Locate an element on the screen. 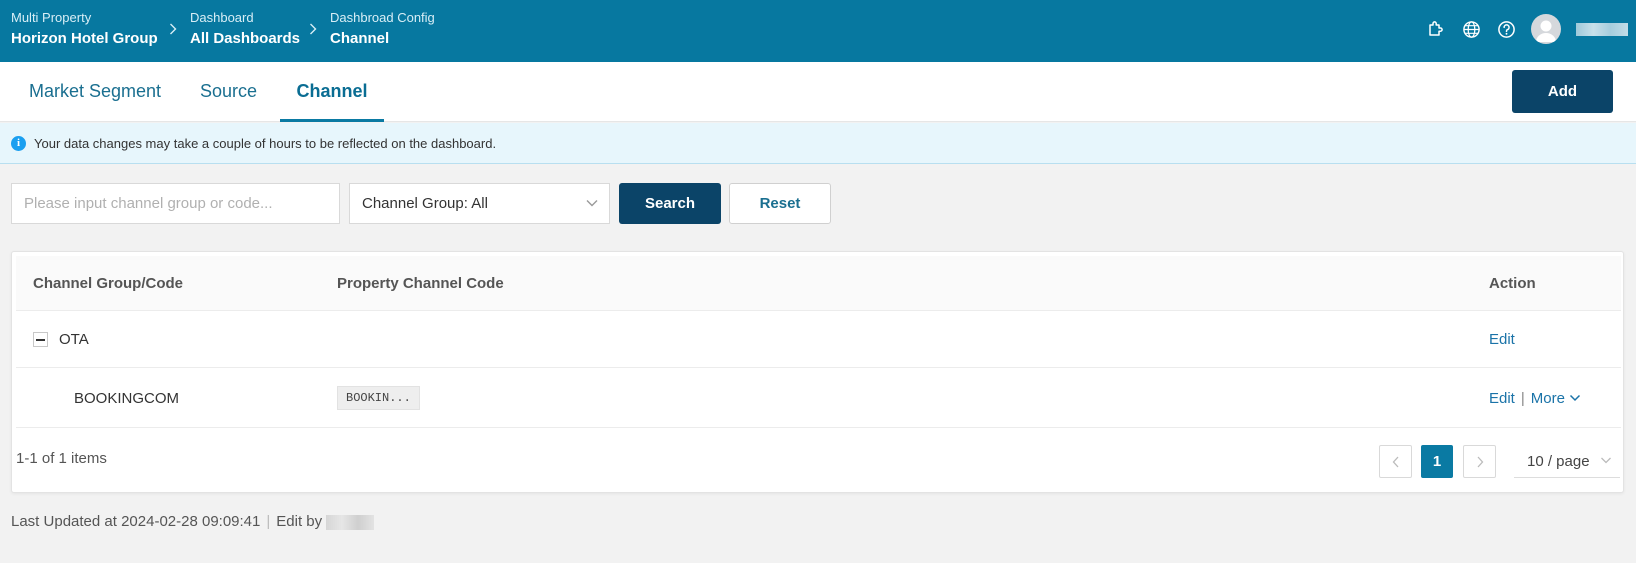 Image resolution: width=1636 pixels, height=563 pixels. extension-icon is located at coordinates (1435, 29).